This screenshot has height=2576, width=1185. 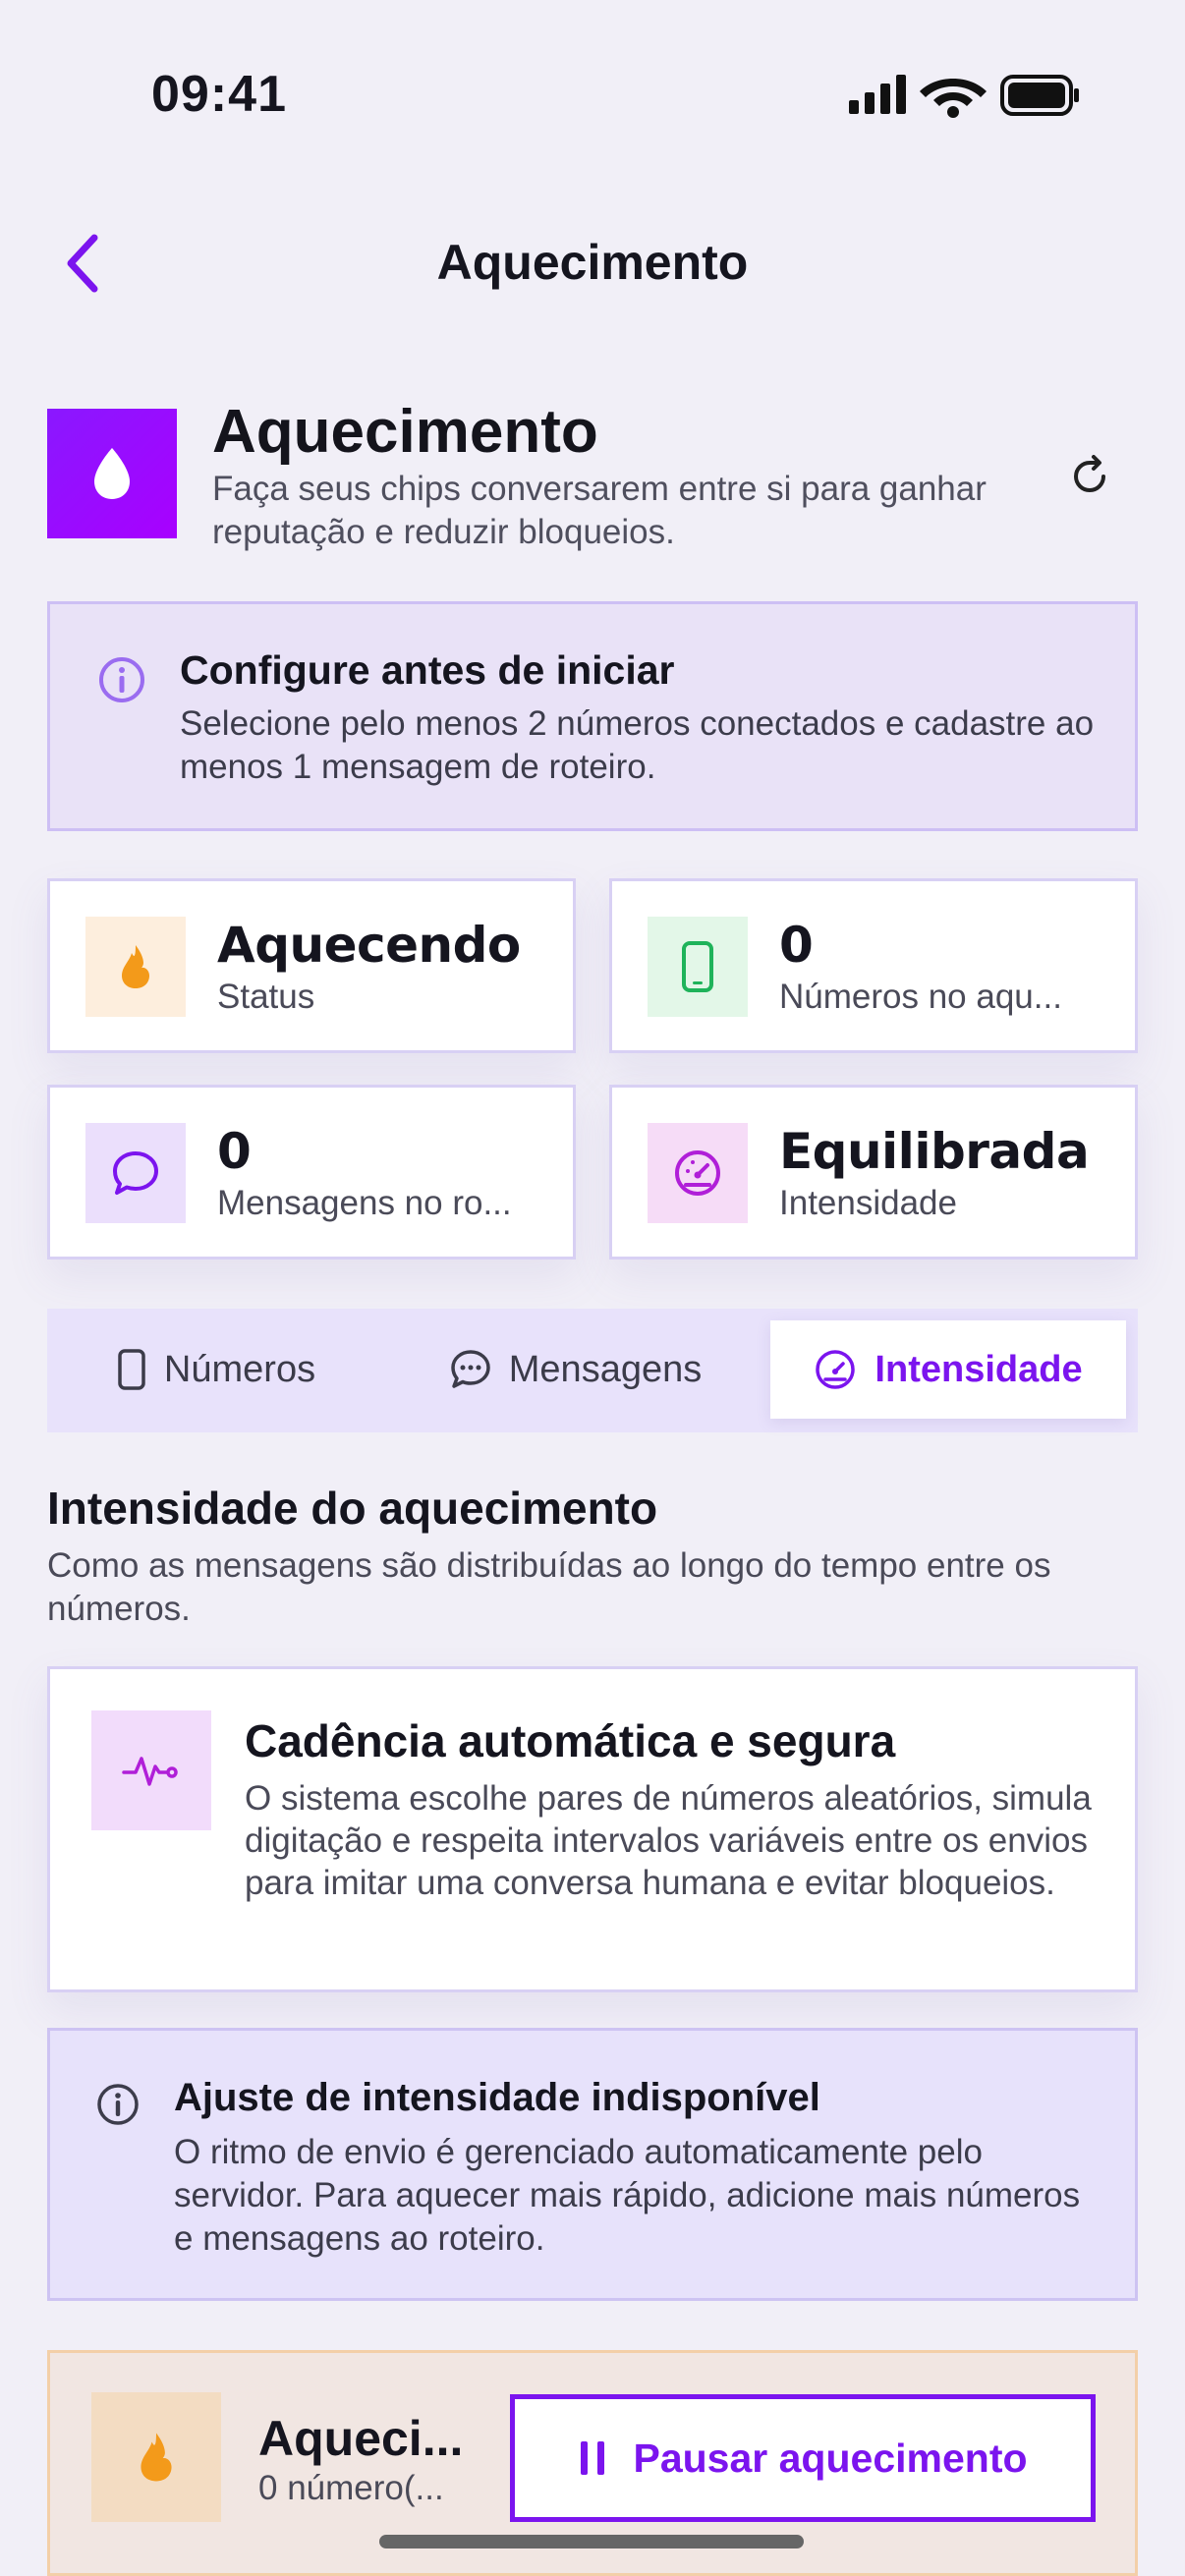 I want to click on drop-flame-icon, so click(x=112, y=473).